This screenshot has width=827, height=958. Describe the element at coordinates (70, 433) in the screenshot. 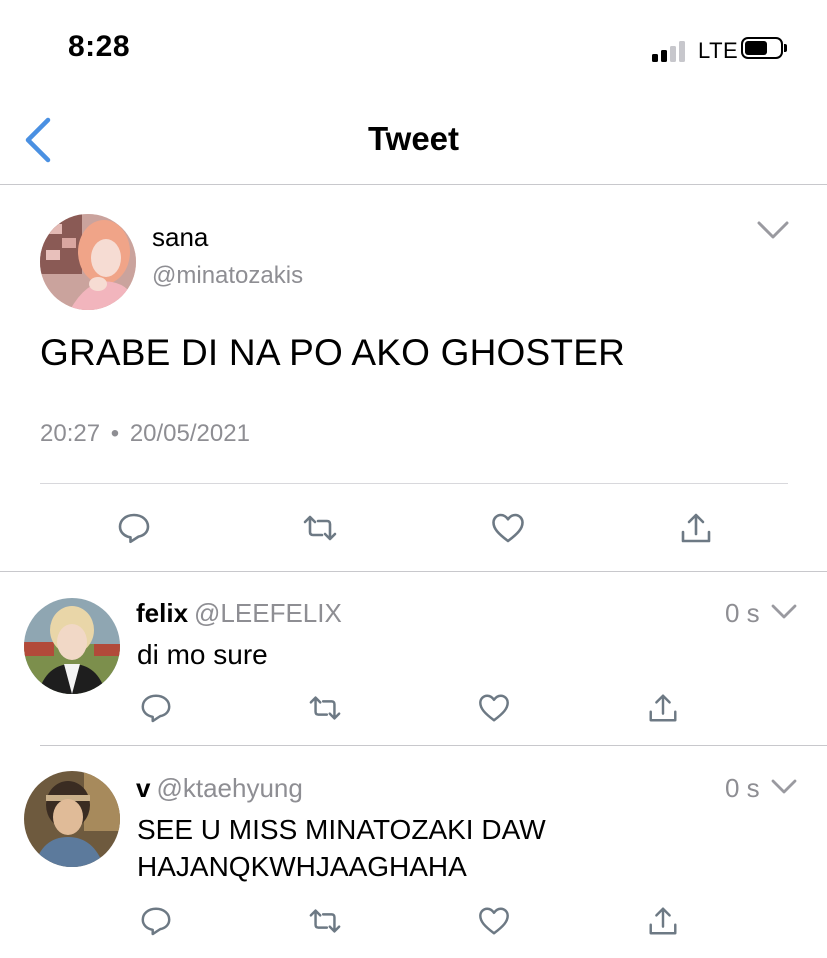

I see `tweet-time: 20:27` at that location.